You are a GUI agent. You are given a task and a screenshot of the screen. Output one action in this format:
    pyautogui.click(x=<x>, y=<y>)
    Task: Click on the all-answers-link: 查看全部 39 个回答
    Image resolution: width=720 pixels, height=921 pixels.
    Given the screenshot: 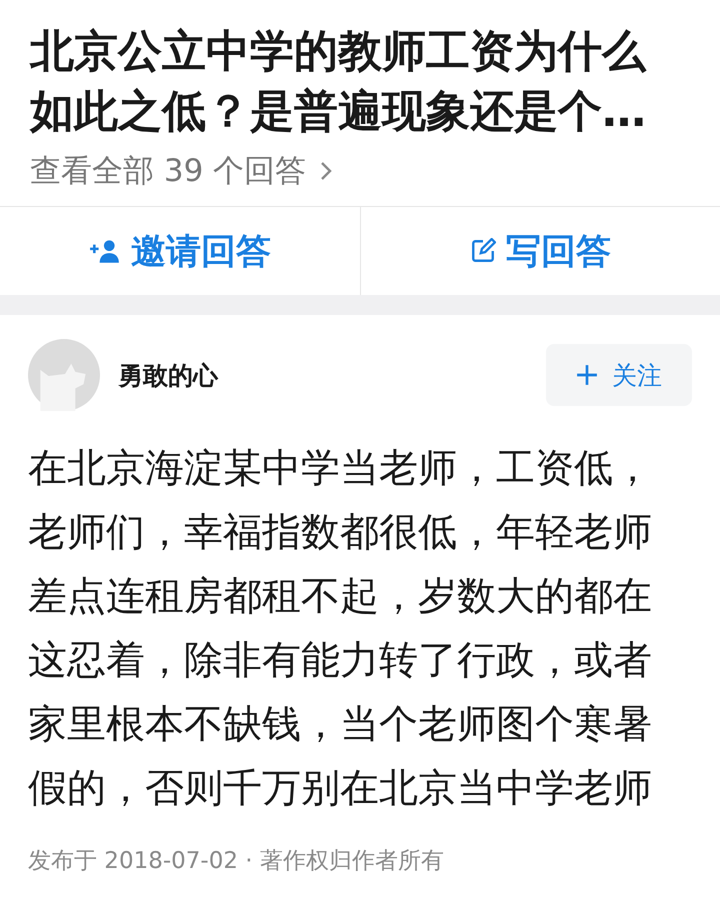 What is the action you would take?
    pyautogui.click(x=360, y=171)
    